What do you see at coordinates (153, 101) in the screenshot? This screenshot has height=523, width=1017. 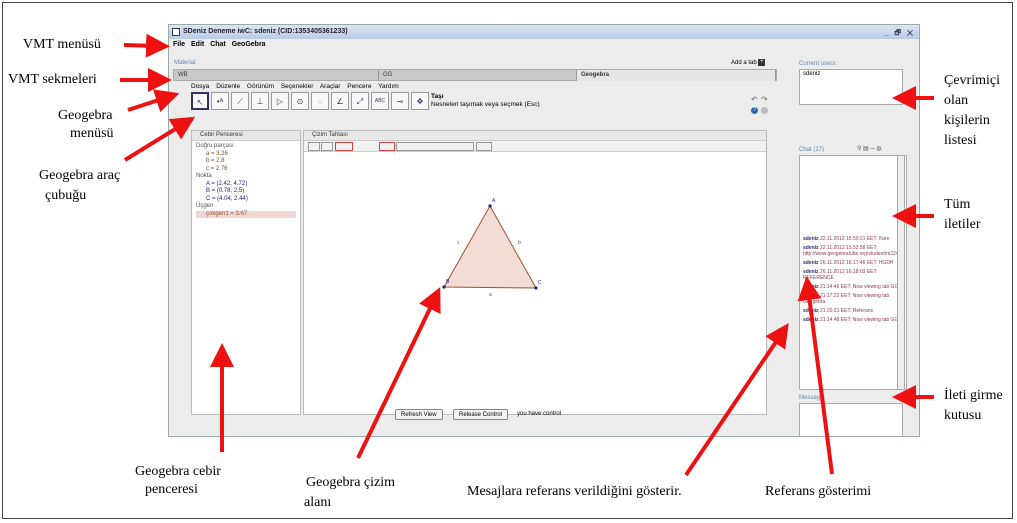 I see `arrow-gg-menu` at bounding box center [153, 101].